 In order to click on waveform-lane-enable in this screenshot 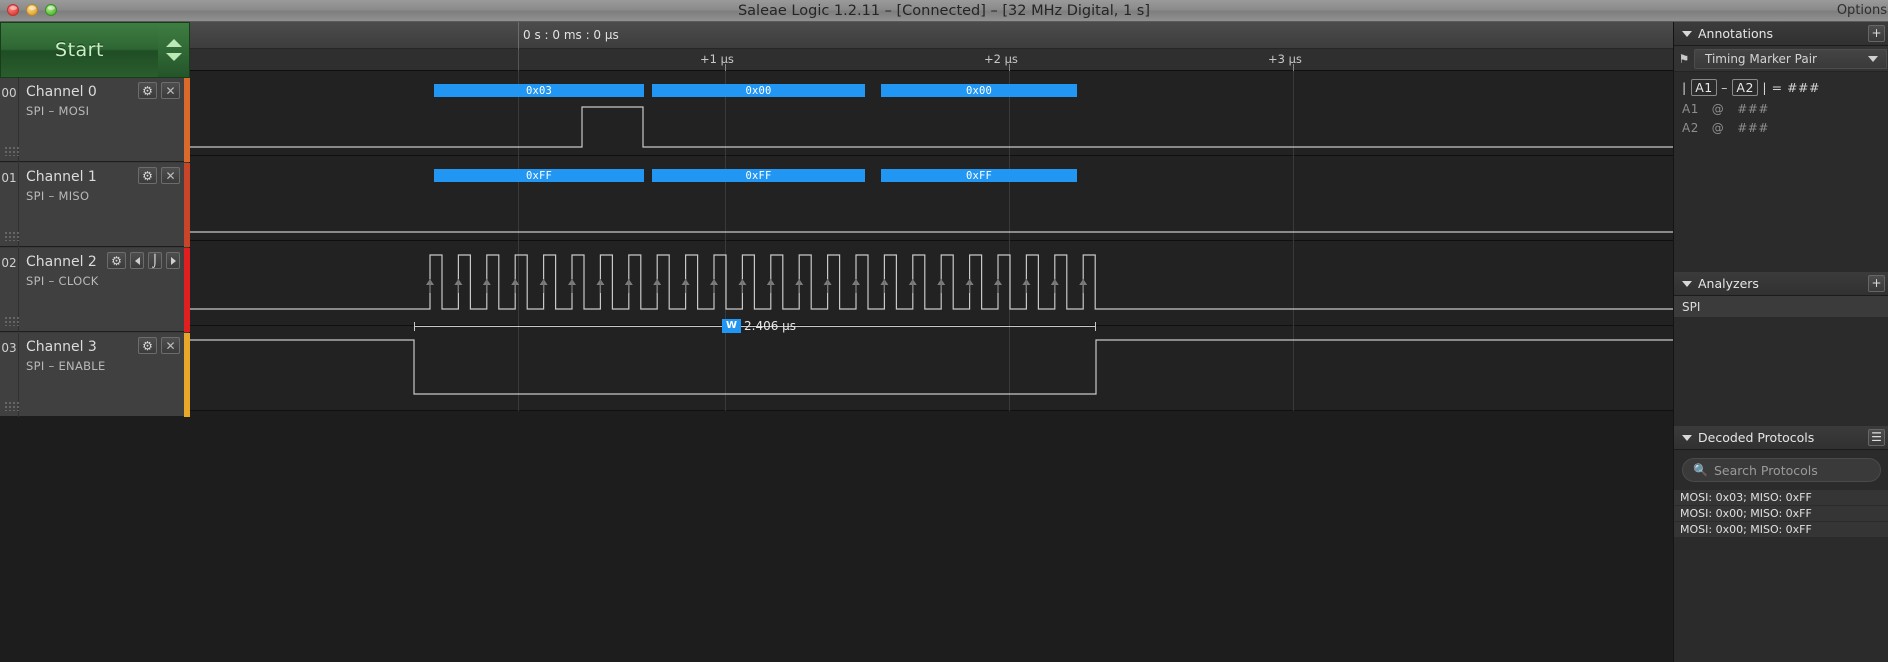, I will do `click(931, 368)`.